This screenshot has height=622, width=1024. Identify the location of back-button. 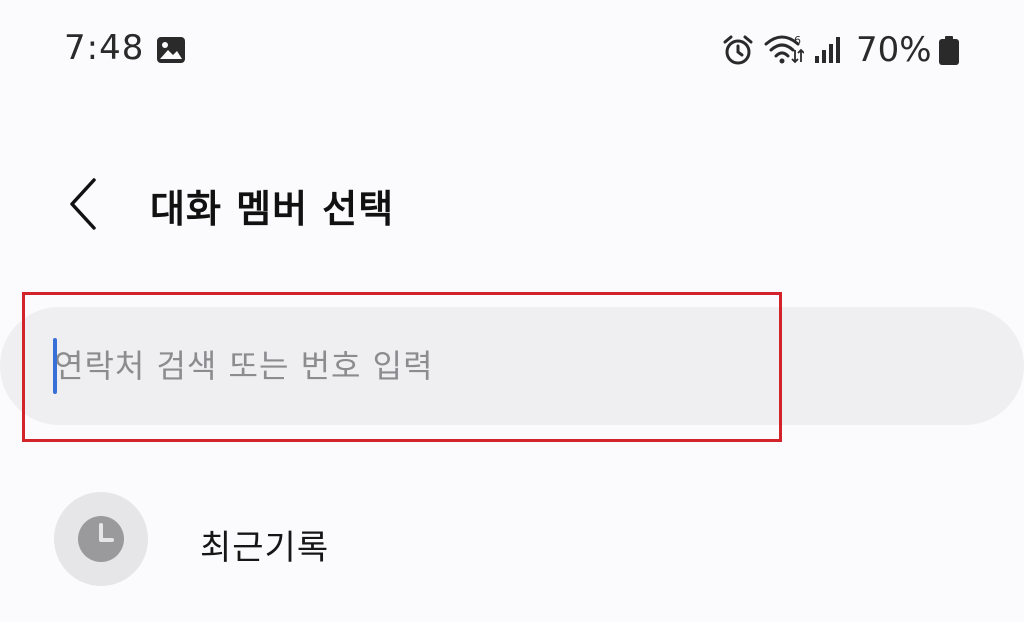
(86, 204).